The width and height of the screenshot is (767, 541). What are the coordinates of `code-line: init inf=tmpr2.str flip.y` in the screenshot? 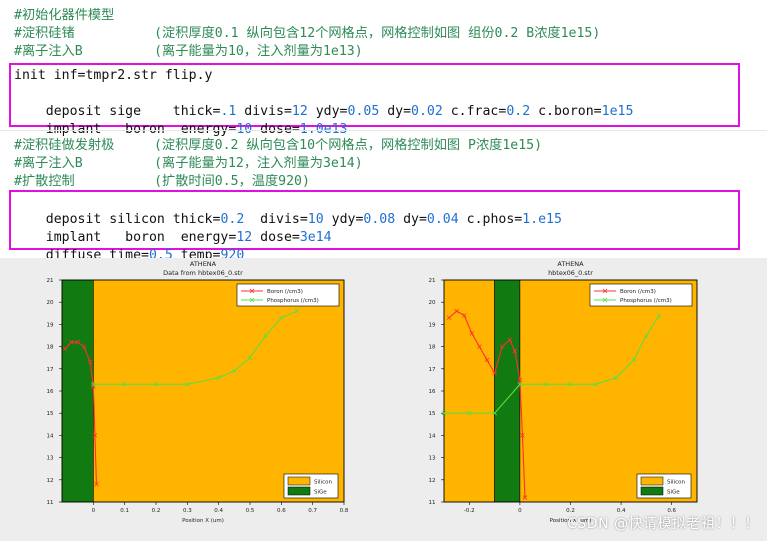 It's located at (113, 75).